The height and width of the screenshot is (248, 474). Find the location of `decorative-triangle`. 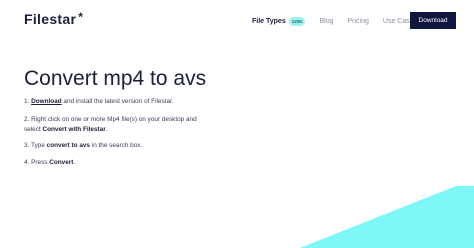

decorative-triangle is located at coordinates (387, 217).